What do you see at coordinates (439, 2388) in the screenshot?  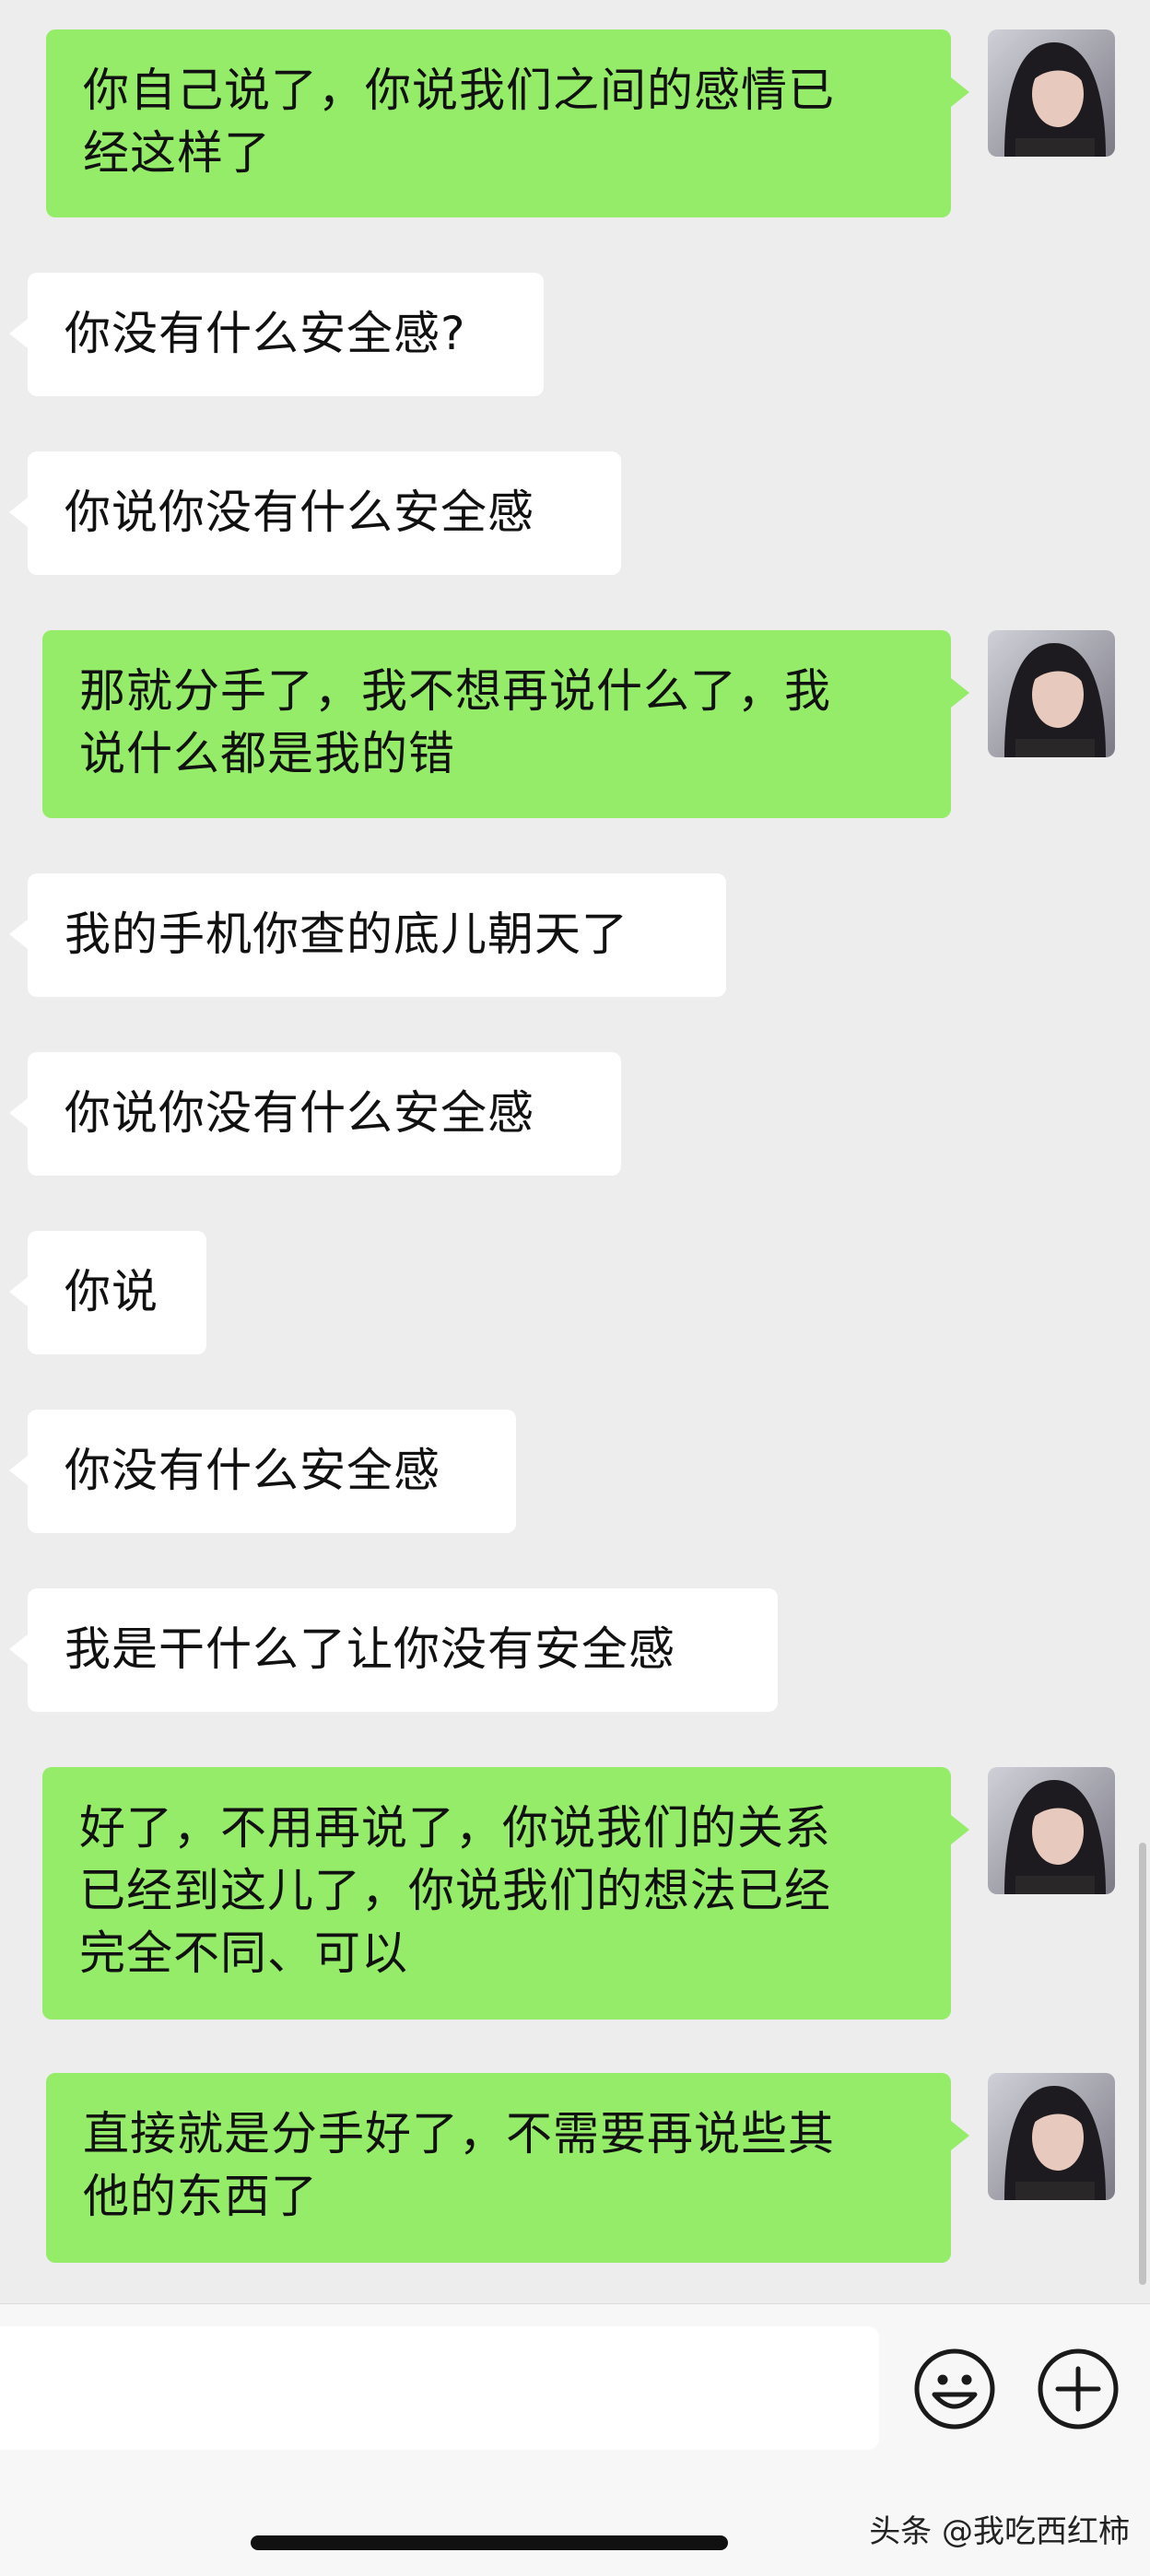 I see `message-input` at bounding box center [439, 2388].